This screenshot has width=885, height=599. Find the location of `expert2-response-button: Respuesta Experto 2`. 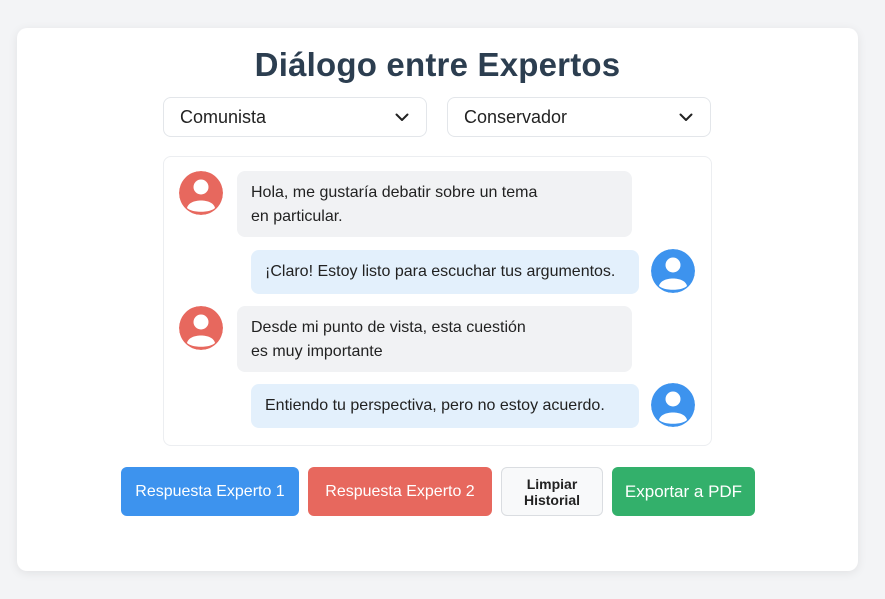

expert2-response-button: Respuesta Experto 2 is located at coordinates (400, 491).